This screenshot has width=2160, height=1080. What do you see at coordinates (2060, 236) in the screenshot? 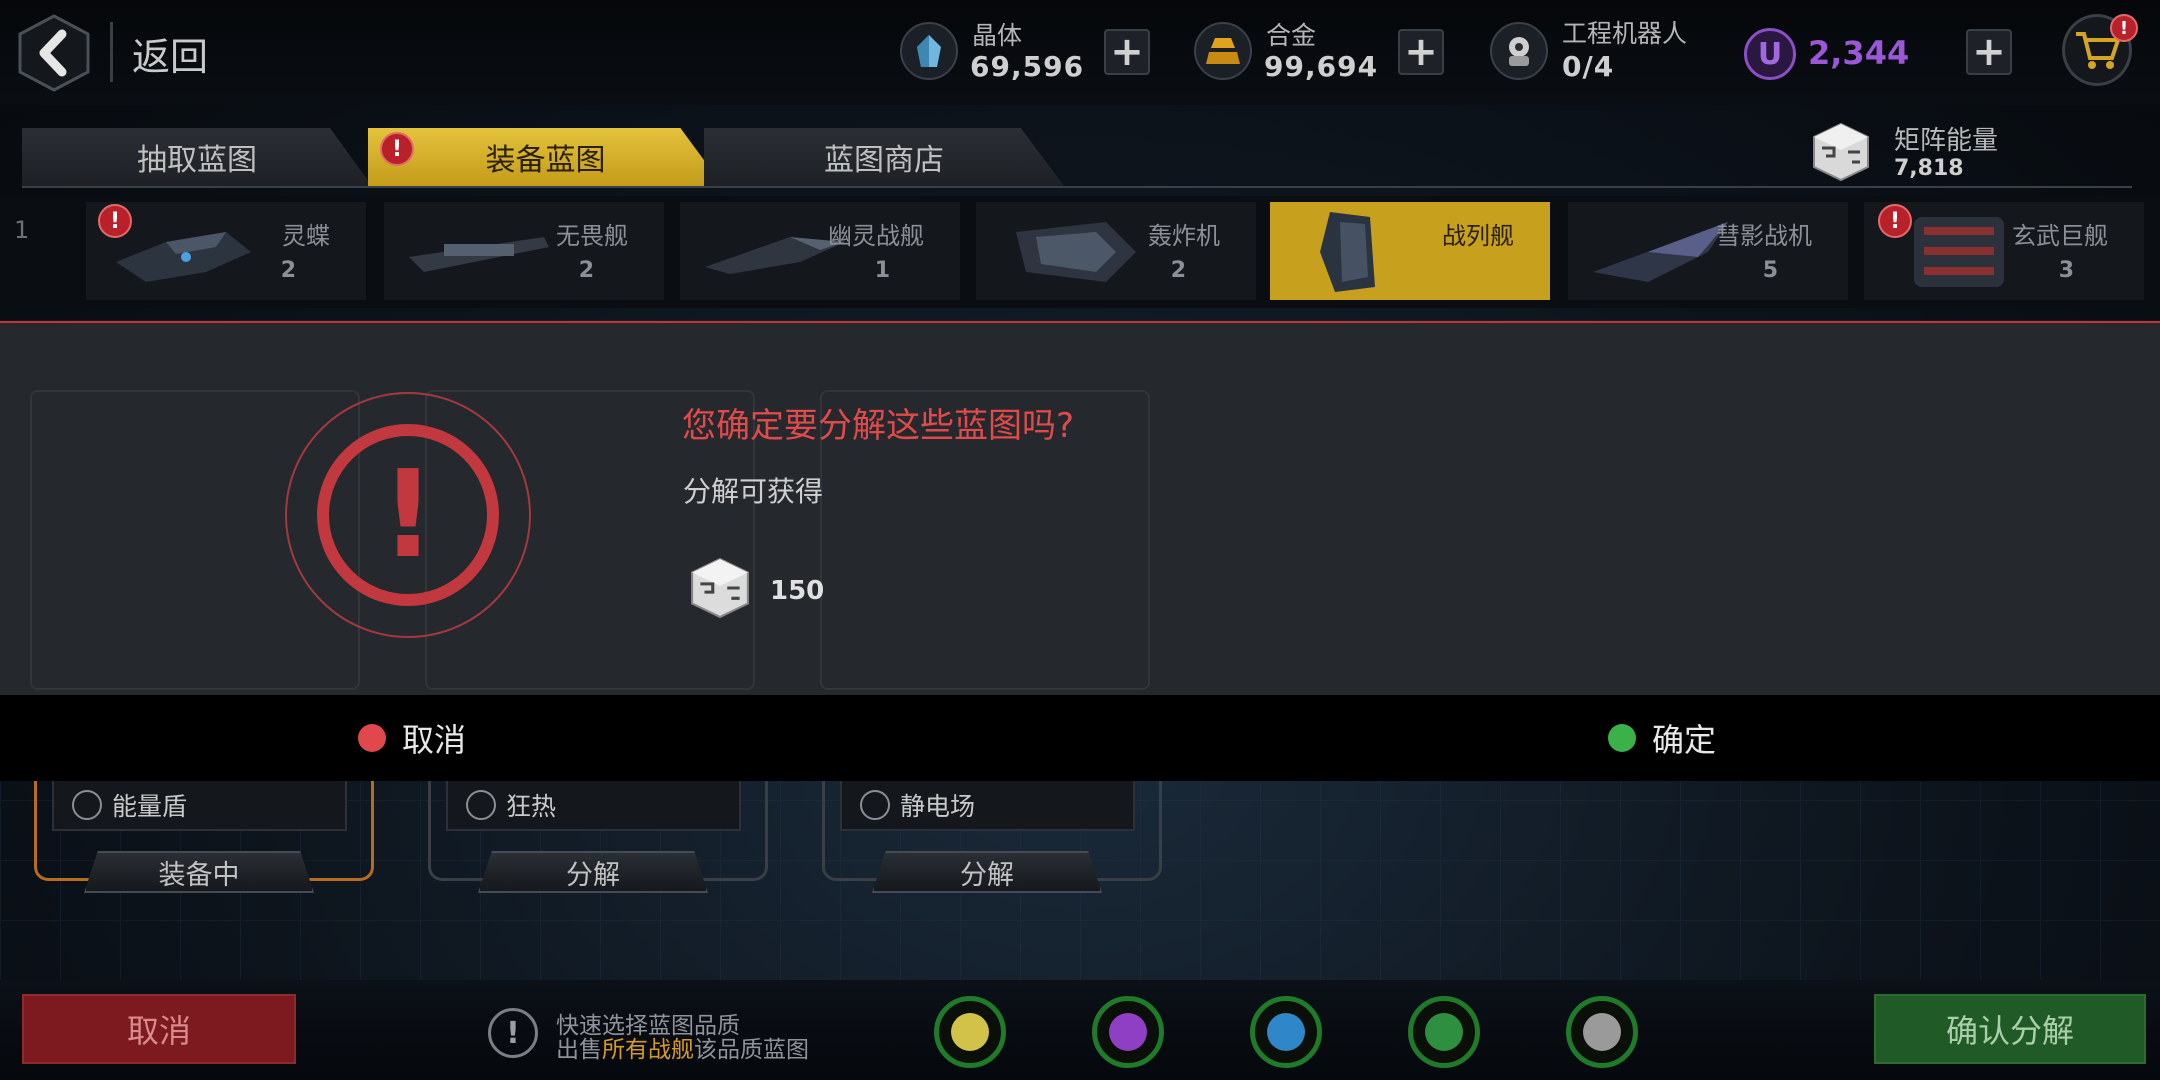
I see `ship-name: 玄武巨舰` at bounding box center [2060, 236].